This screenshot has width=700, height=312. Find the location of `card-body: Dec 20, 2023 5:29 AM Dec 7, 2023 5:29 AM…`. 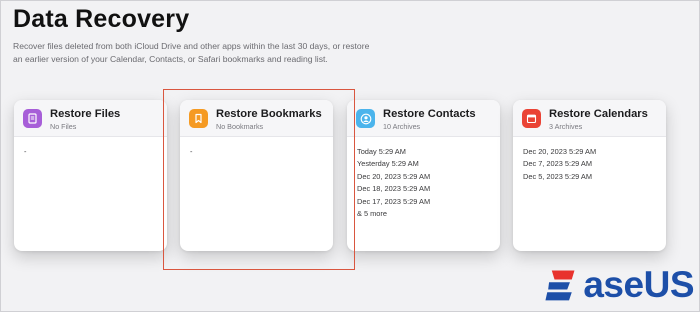

card-body: Dec 20, 2023 5:29 AM Dec 7, 2023 5:29 AM… is located at coordinates (589, 160).